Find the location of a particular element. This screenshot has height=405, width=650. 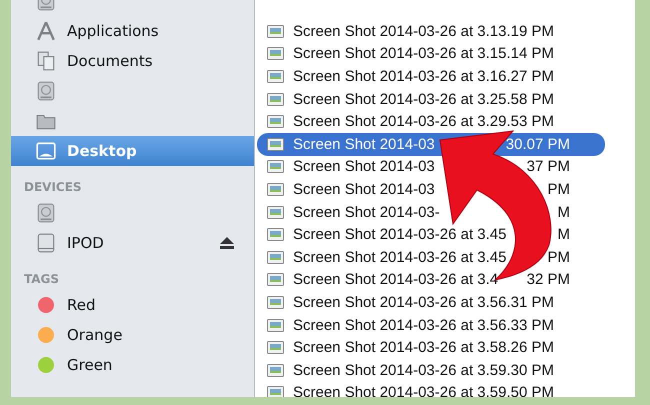

eject-icon is located at coordinates (227, 243).